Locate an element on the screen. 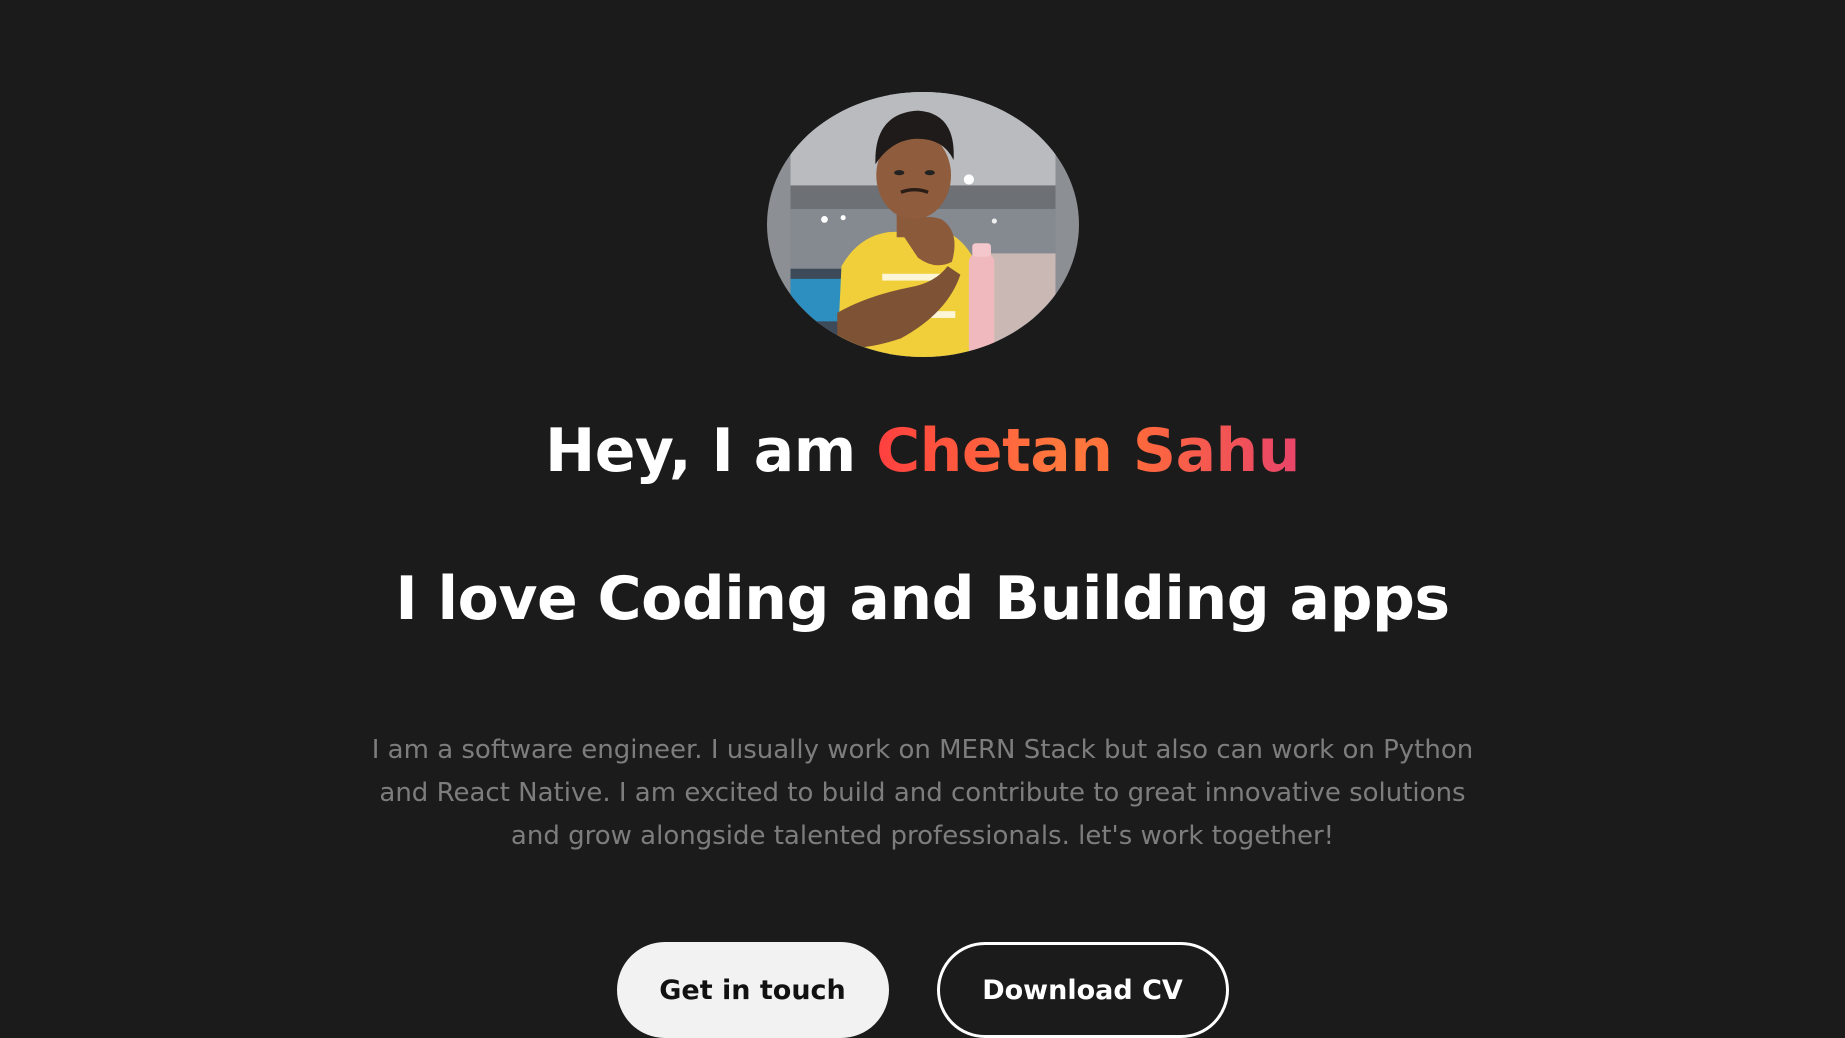 The height and width of the screenshot is (1038, 1845). download-cv-button: Download CV is located at coordinates (1082, 990).